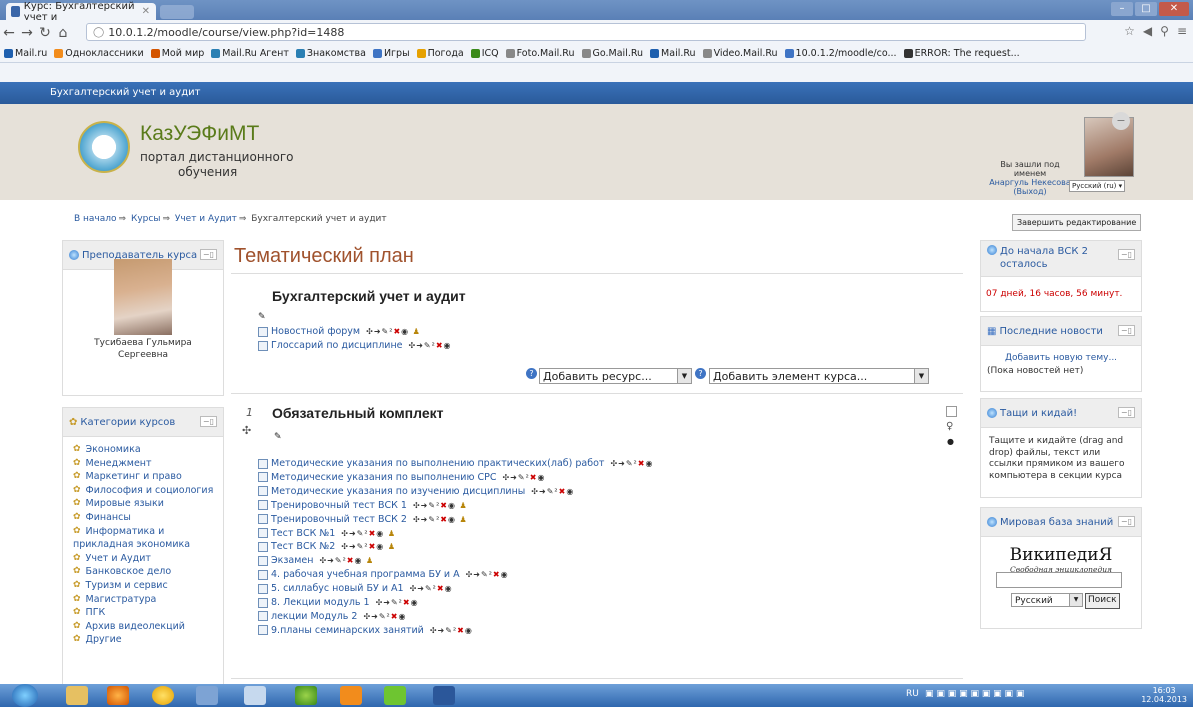 The width and height of the screenshot is (1193, 707). What do you see at coordinates (540, 53) in the screenshot?
I see `bookmark-item: Foto.Mail.Ru` at bounding box center [540, 53].